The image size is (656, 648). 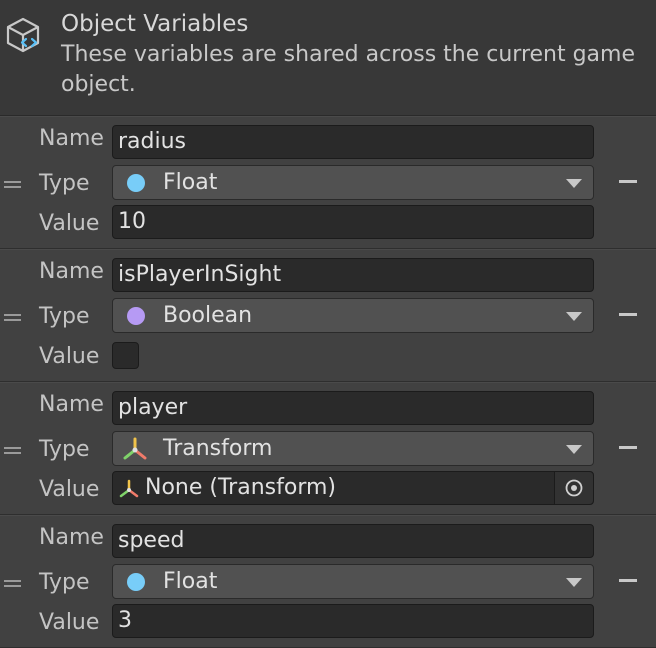 What do you see at coordinates (353, 275) in the screenshot?
I see `variable-name-field: isPlayerInSight` at bounding box center [353, 275].